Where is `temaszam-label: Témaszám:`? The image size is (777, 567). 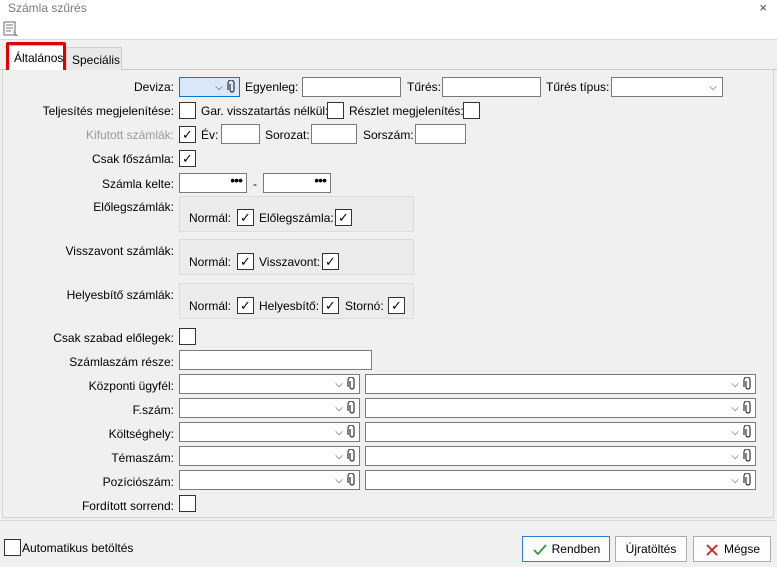
temaszam-label: Témaszám: is located at coordinates (142, 458).